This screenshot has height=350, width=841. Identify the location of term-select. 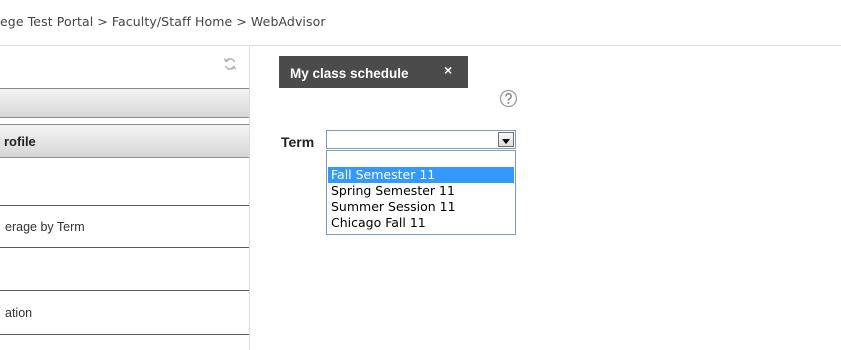
(421, 139).